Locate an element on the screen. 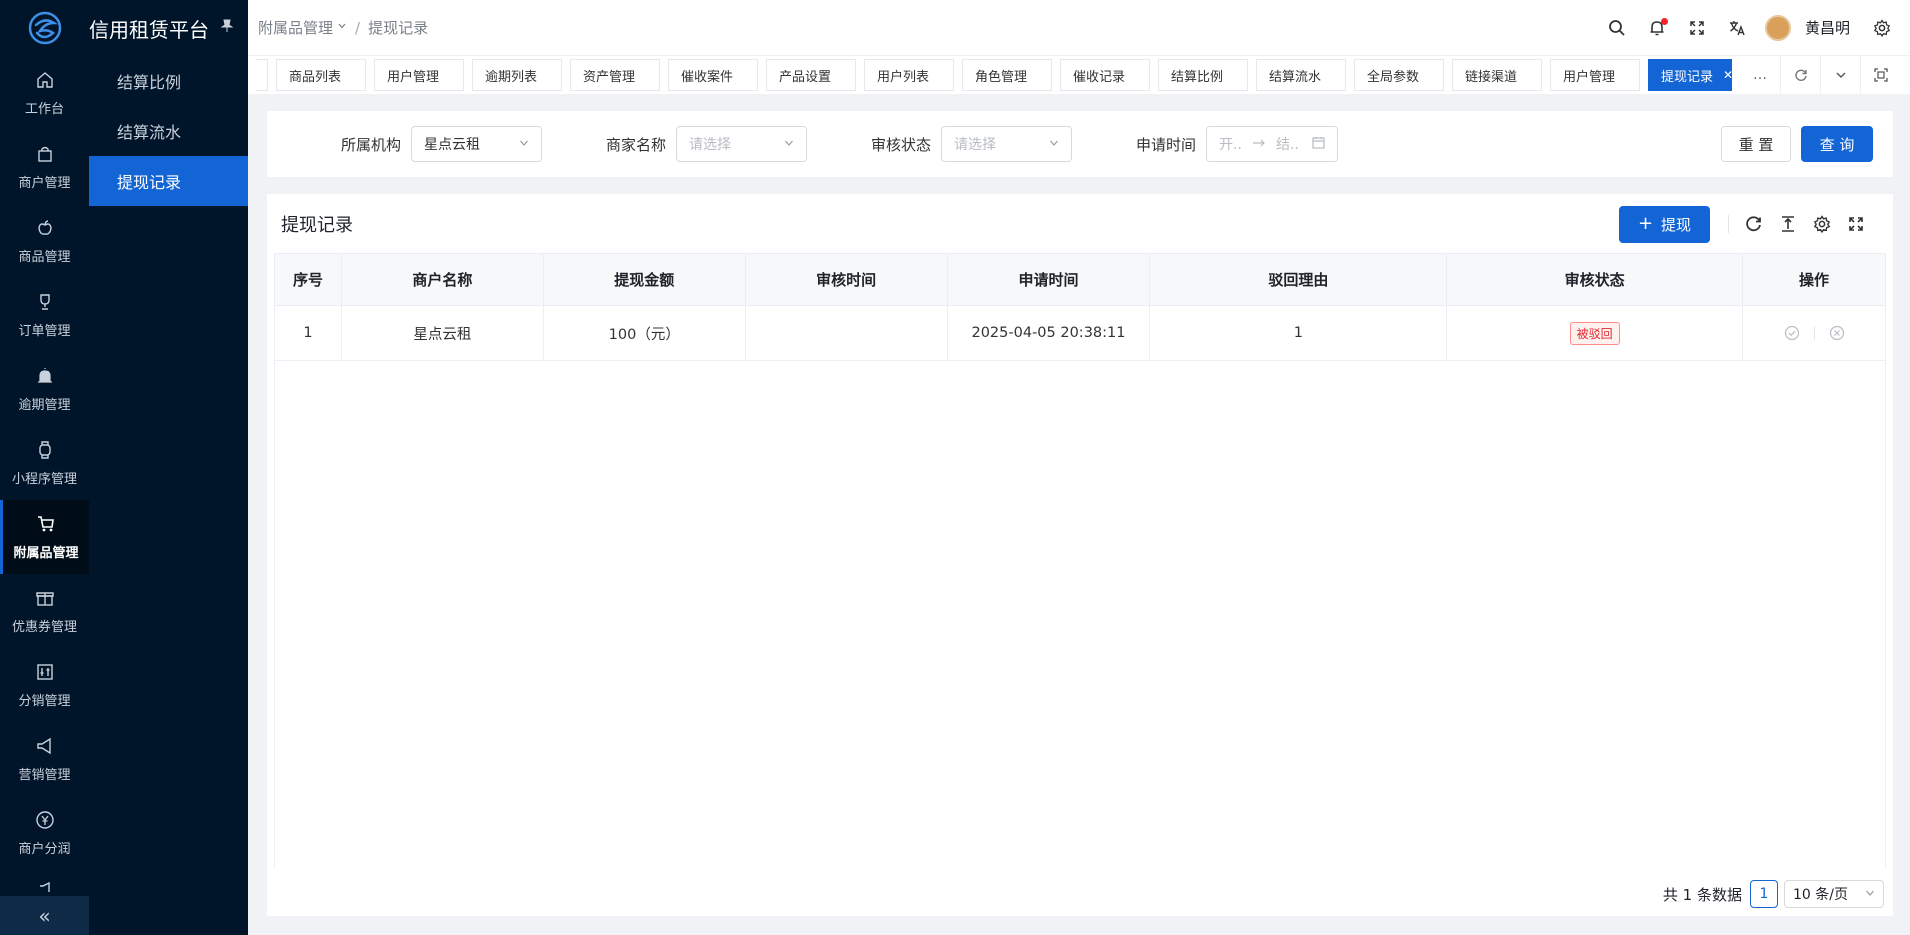 The width and height of the screenshot is (1910, 935). date-start-input: 开.. is located at coordinates (1230, 144).